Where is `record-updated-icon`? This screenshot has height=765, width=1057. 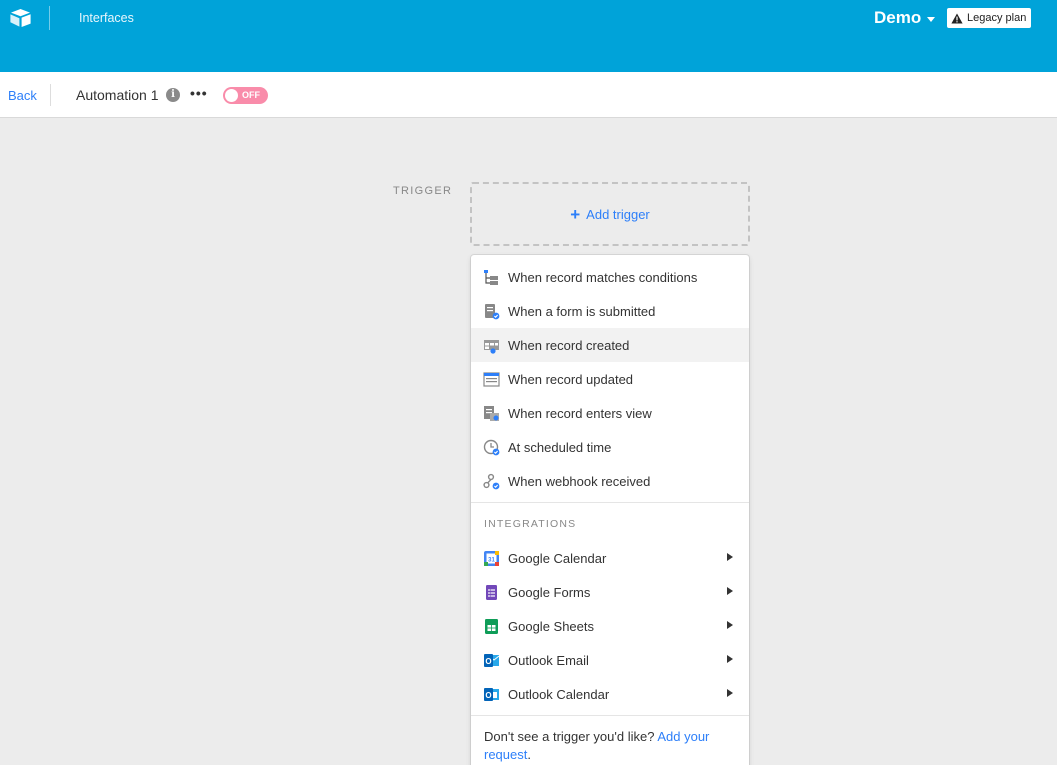
record-updated-icon is located at coordinates (491, 379).